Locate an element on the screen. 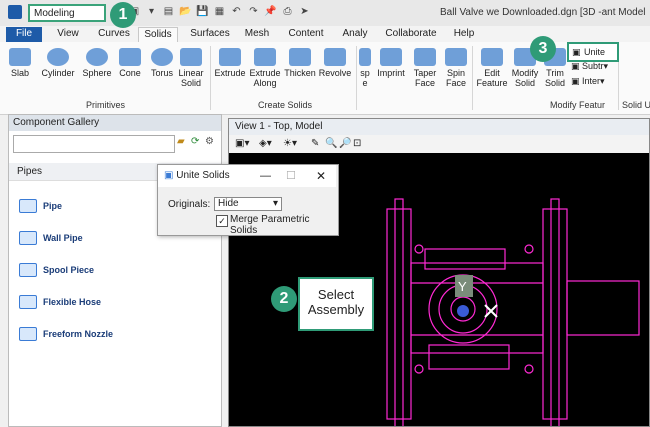 The image size is (650, 427). save-as-icon: ▦ is located at coordinates (219, 11).